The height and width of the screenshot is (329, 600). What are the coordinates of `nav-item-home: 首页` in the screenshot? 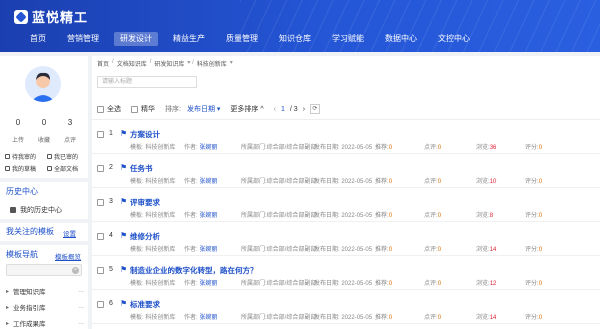 It's located at (38, 39).